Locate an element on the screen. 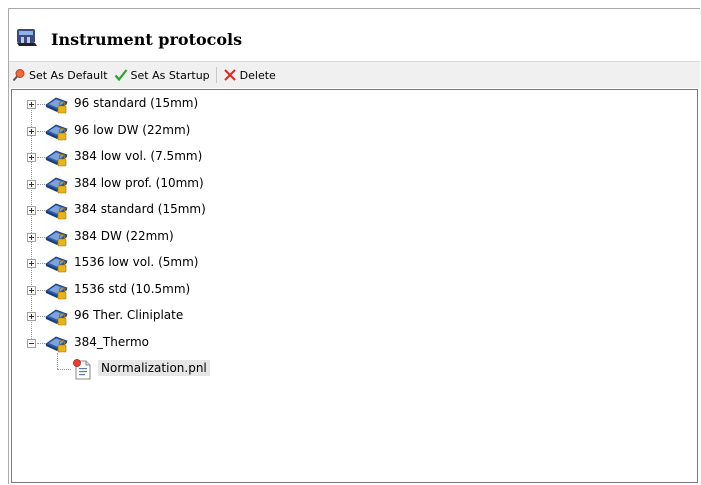  set-as-default-button: Set As Default is located at coordinates (60, 75).